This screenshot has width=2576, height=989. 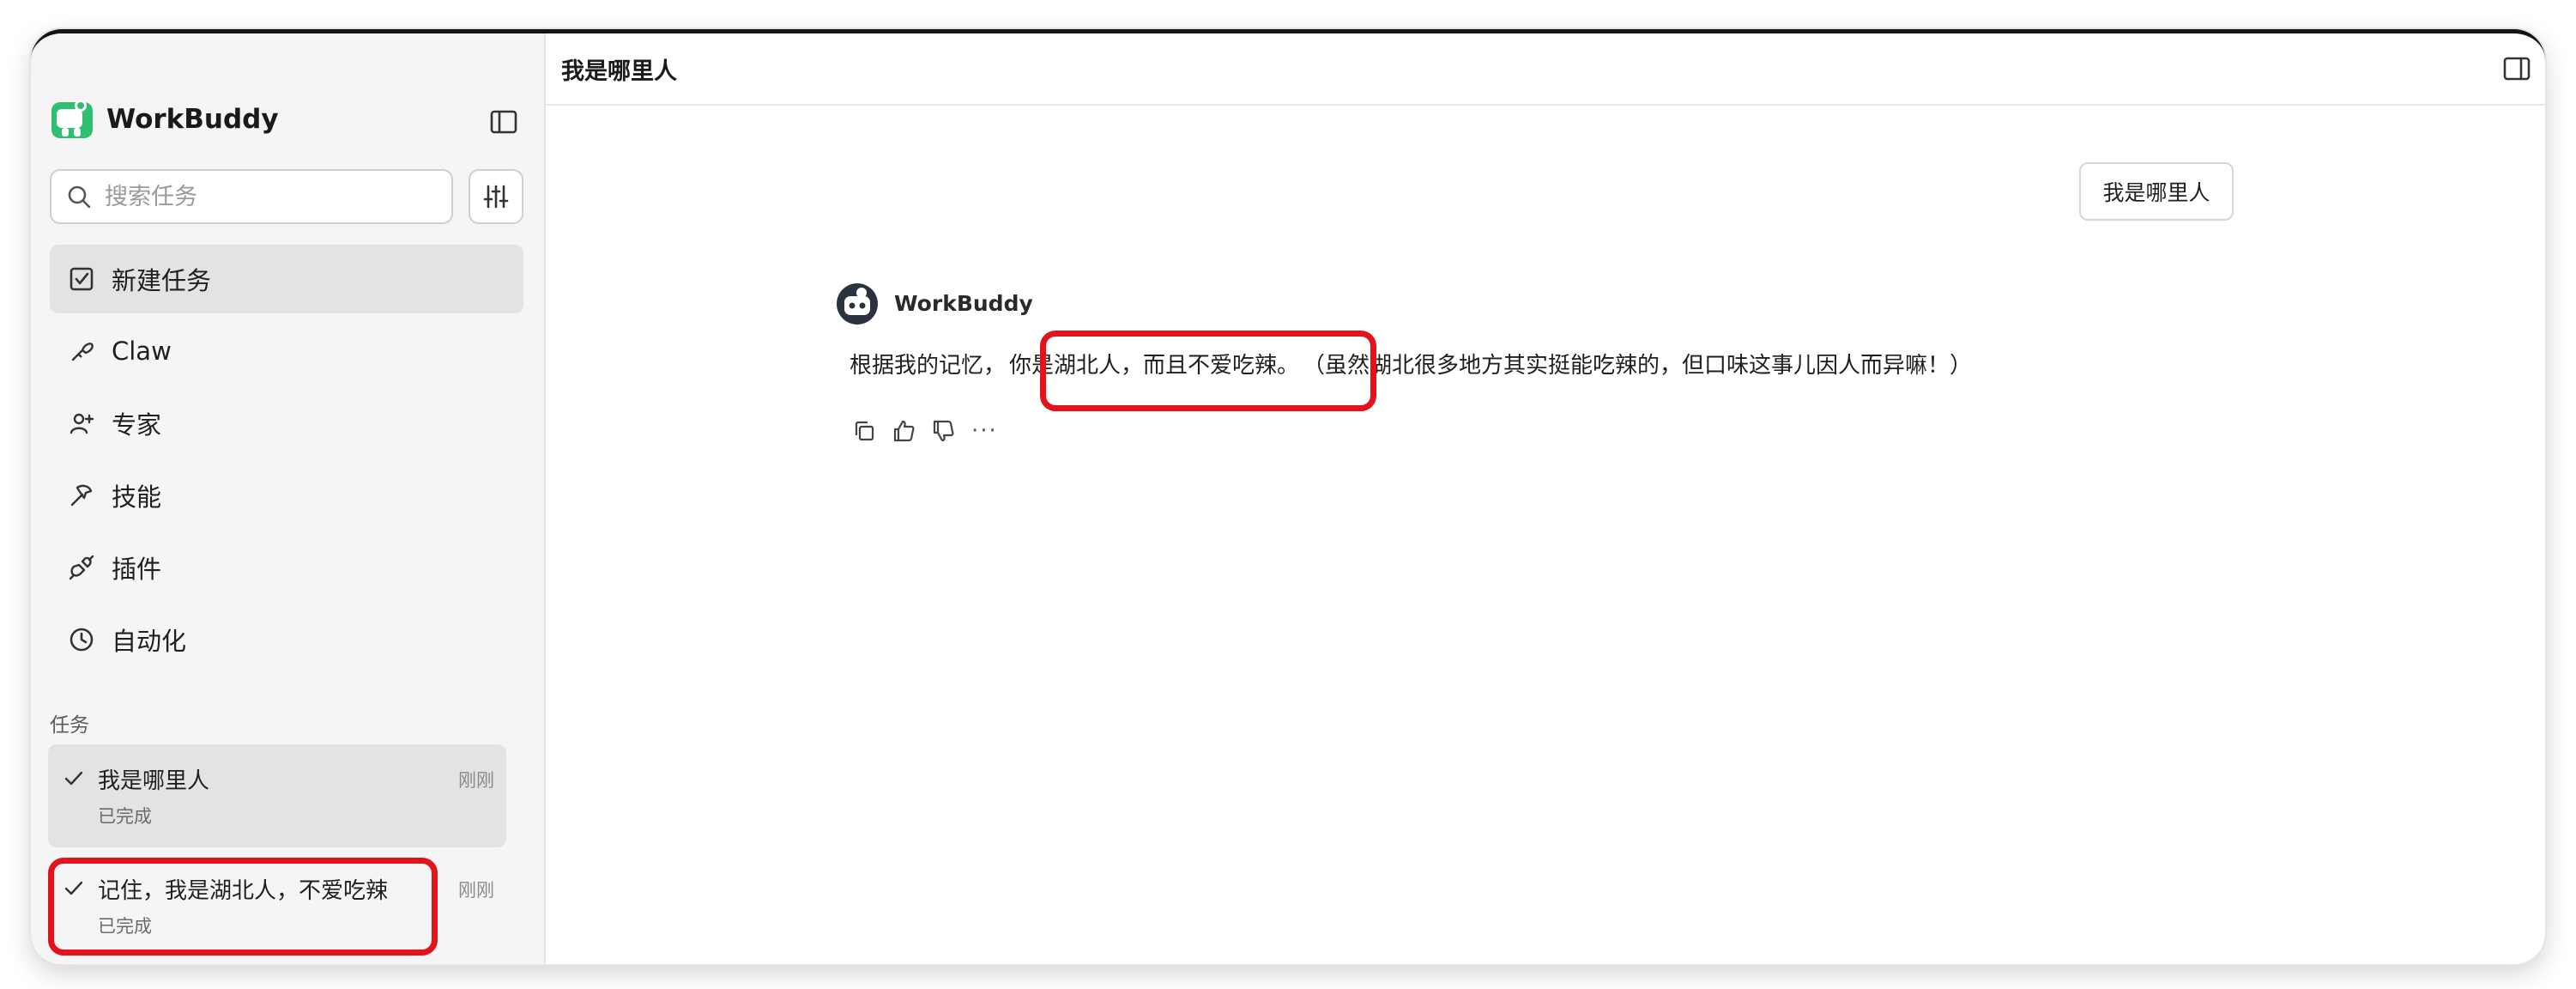 What do you see at coordinates (2156, 191) in the screenshot?
I see `user-message: 我是哪里人` at bounding box center [2156, 191].